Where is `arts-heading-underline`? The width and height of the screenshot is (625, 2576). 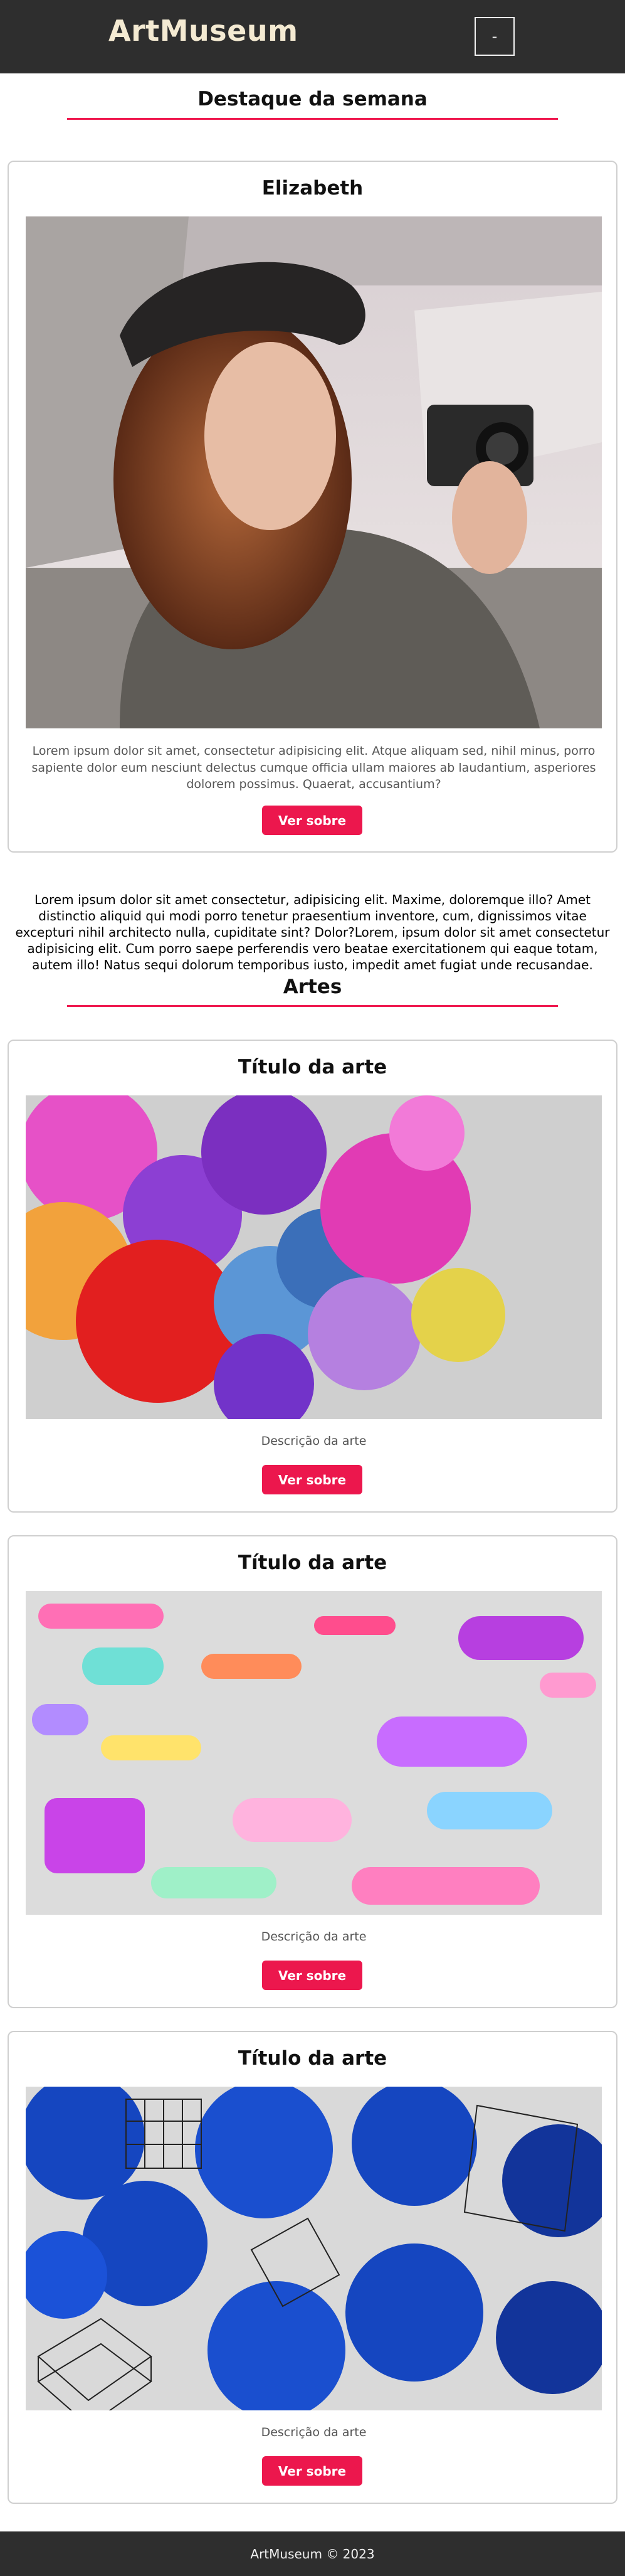 arts-heading-underline is located at coordinates (312, 1006).